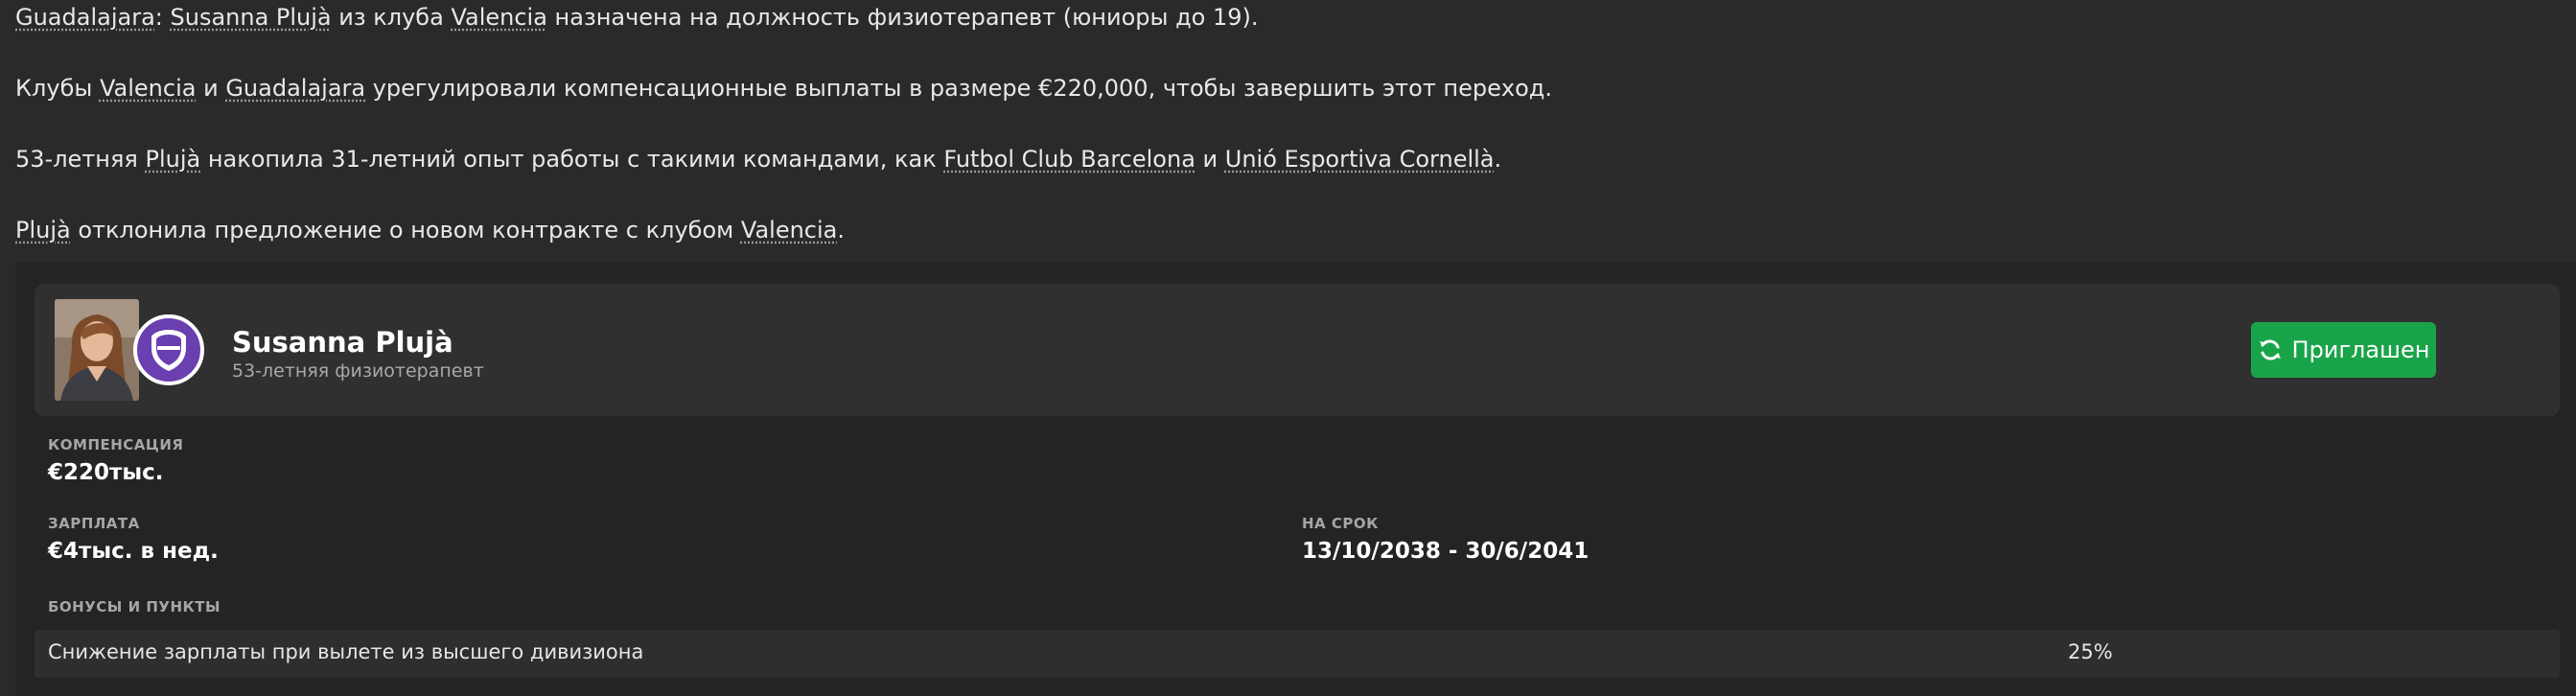  What do you see at coordinates (2360, 349) in the screenshot?
I see `invited-label: Приглашен` at bounding box center [2360, 349].